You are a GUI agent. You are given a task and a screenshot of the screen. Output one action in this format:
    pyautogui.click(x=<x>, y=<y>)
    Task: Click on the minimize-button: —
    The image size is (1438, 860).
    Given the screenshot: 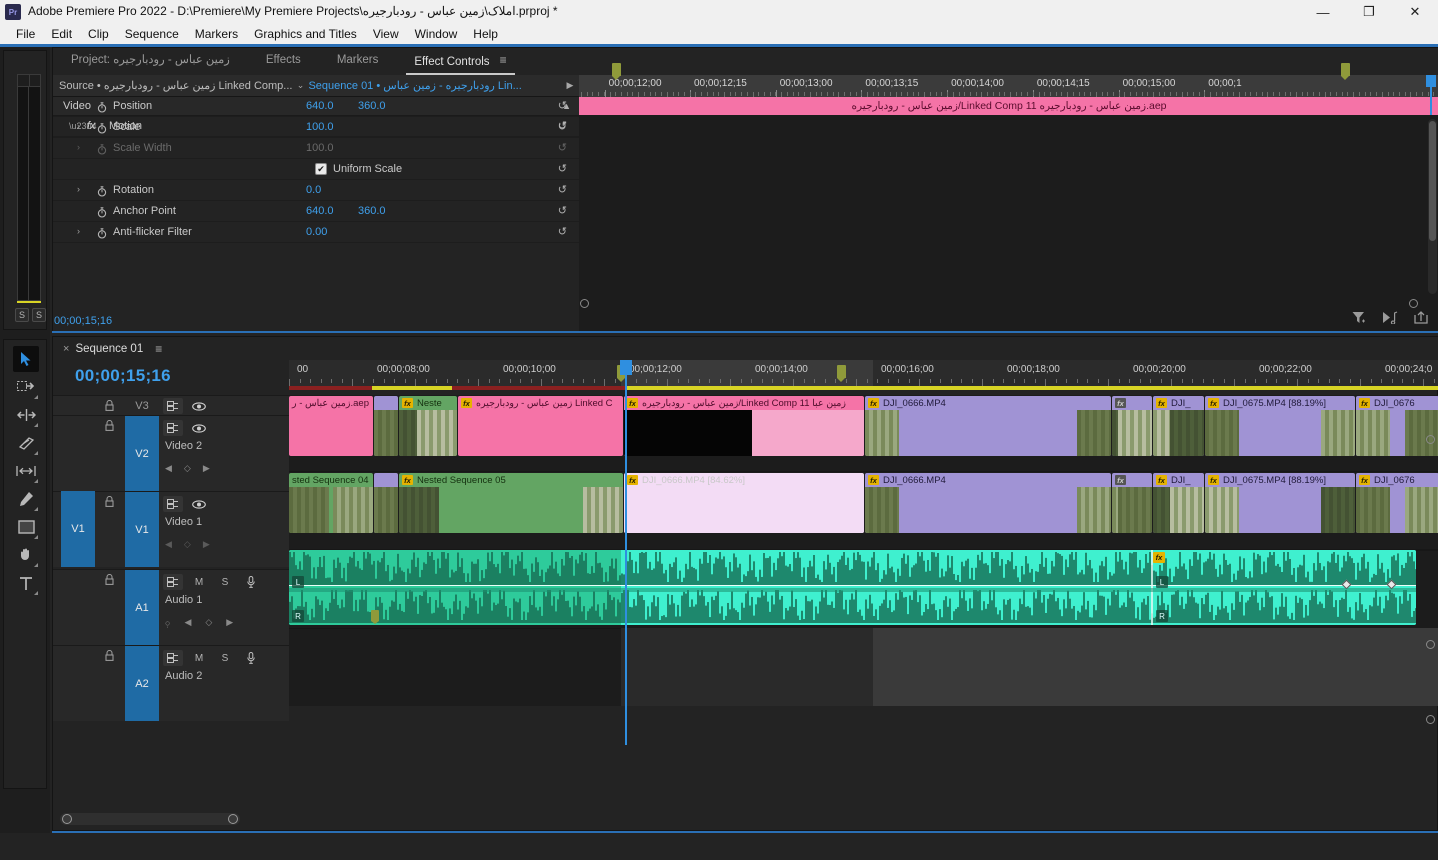 What is the action you would take?
    pyautogui.click(x=1323, y=12)
    